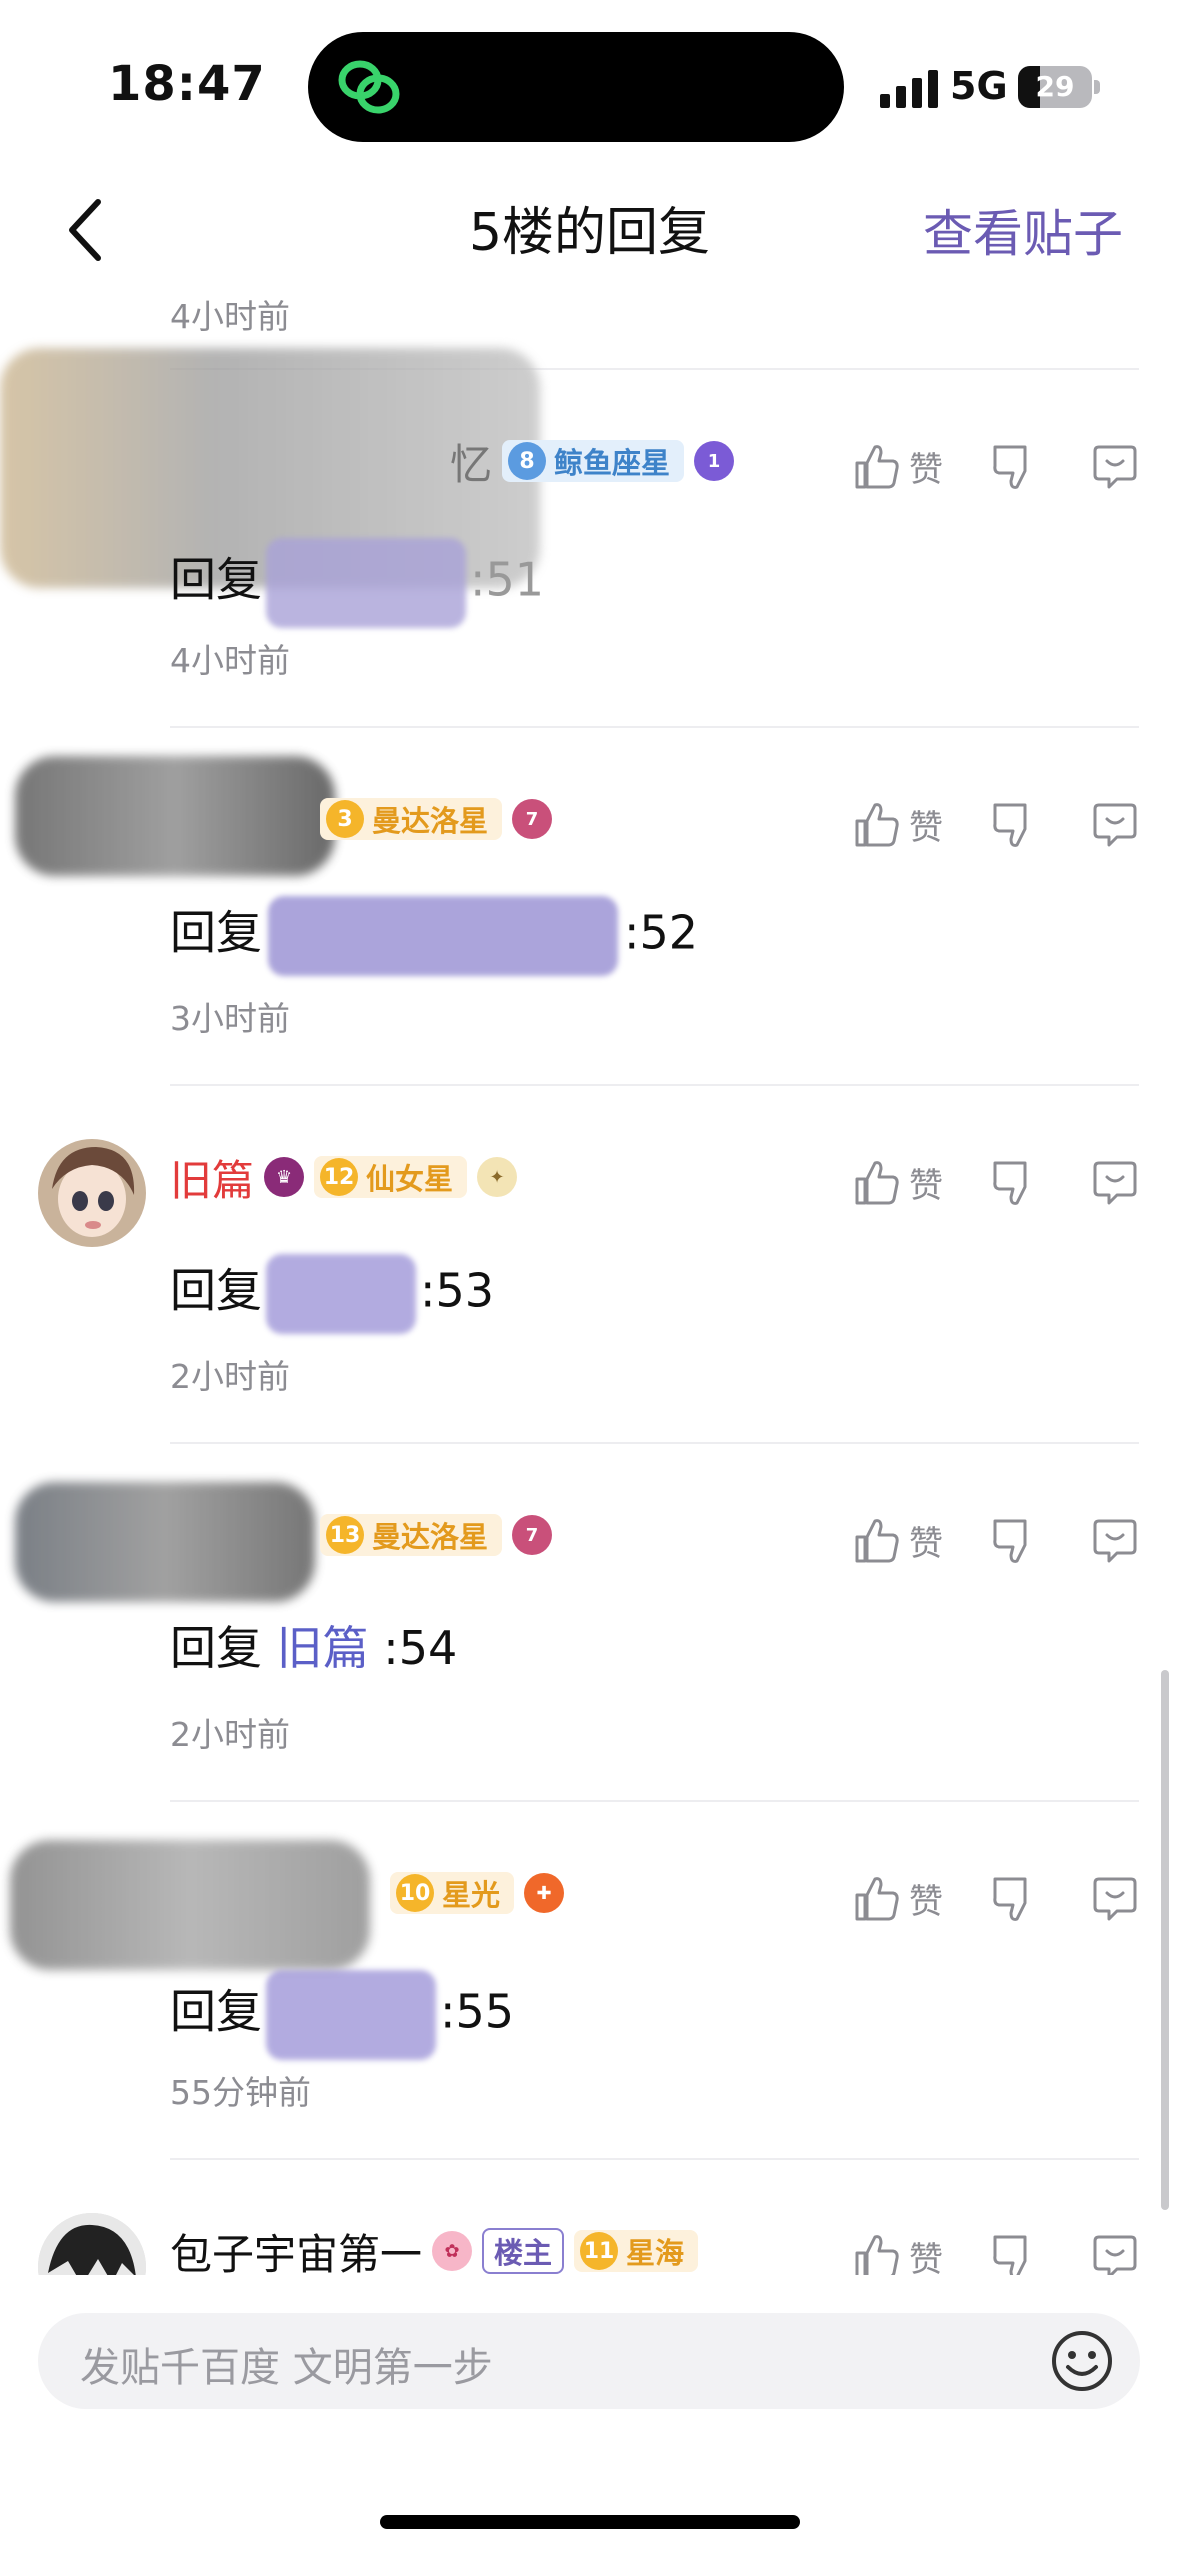  Describe the element at coordinates (590, 2522) in the screenshot. I see `home-indicator` at that location.